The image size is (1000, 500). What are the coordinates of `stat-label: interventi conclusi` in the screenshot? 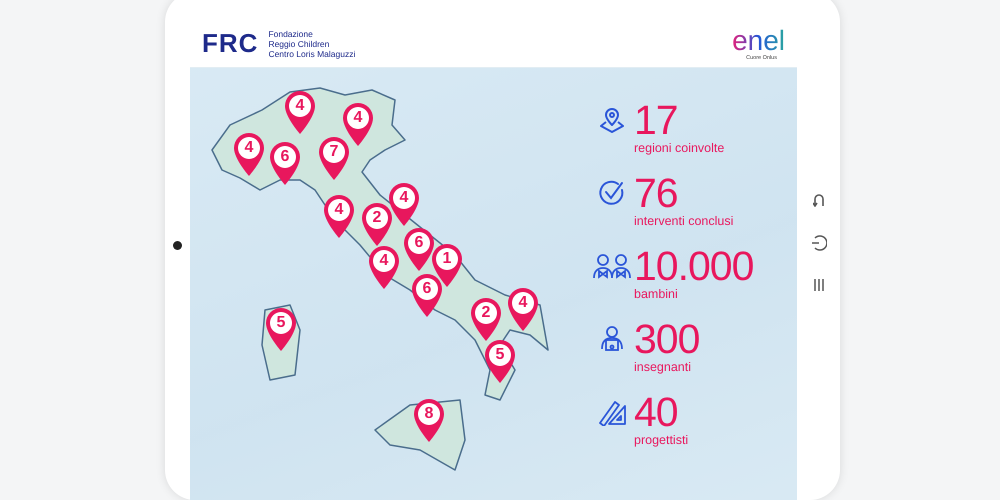 It's located at (684, 221).